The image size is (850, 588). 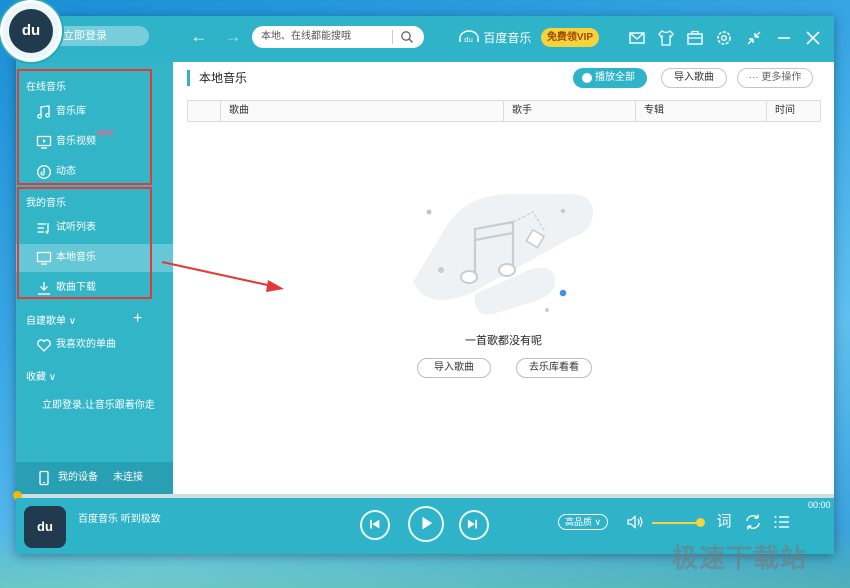 I want to click on search-placeholder: 本地、在线都能搜哦, so click(x=306, y=36).